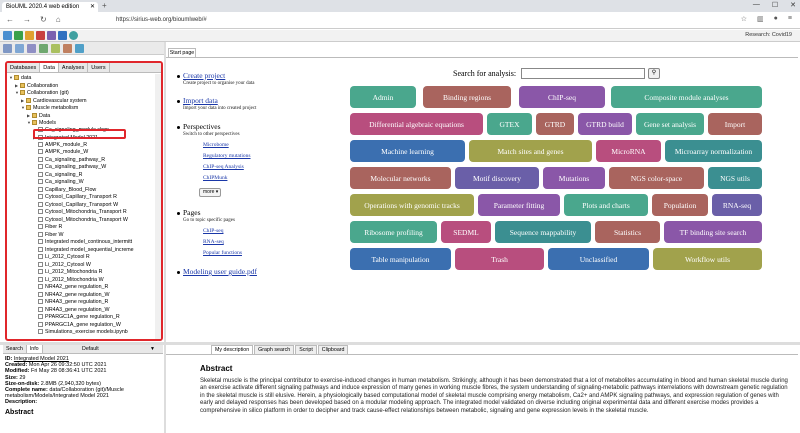 Image resolution: width=800 pixels, height=433 pixels. I want to click on module-button-match-sites-and-genes: Match sites and genes, so click(530, 151).